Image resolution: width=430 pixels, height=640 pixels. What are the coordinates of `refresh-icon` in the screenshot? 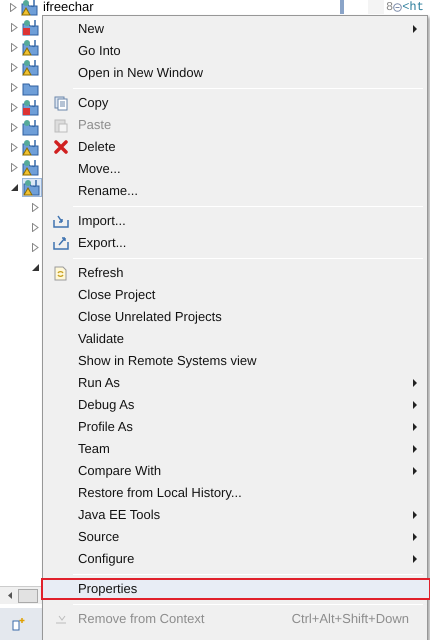 It's located at (60, 273).